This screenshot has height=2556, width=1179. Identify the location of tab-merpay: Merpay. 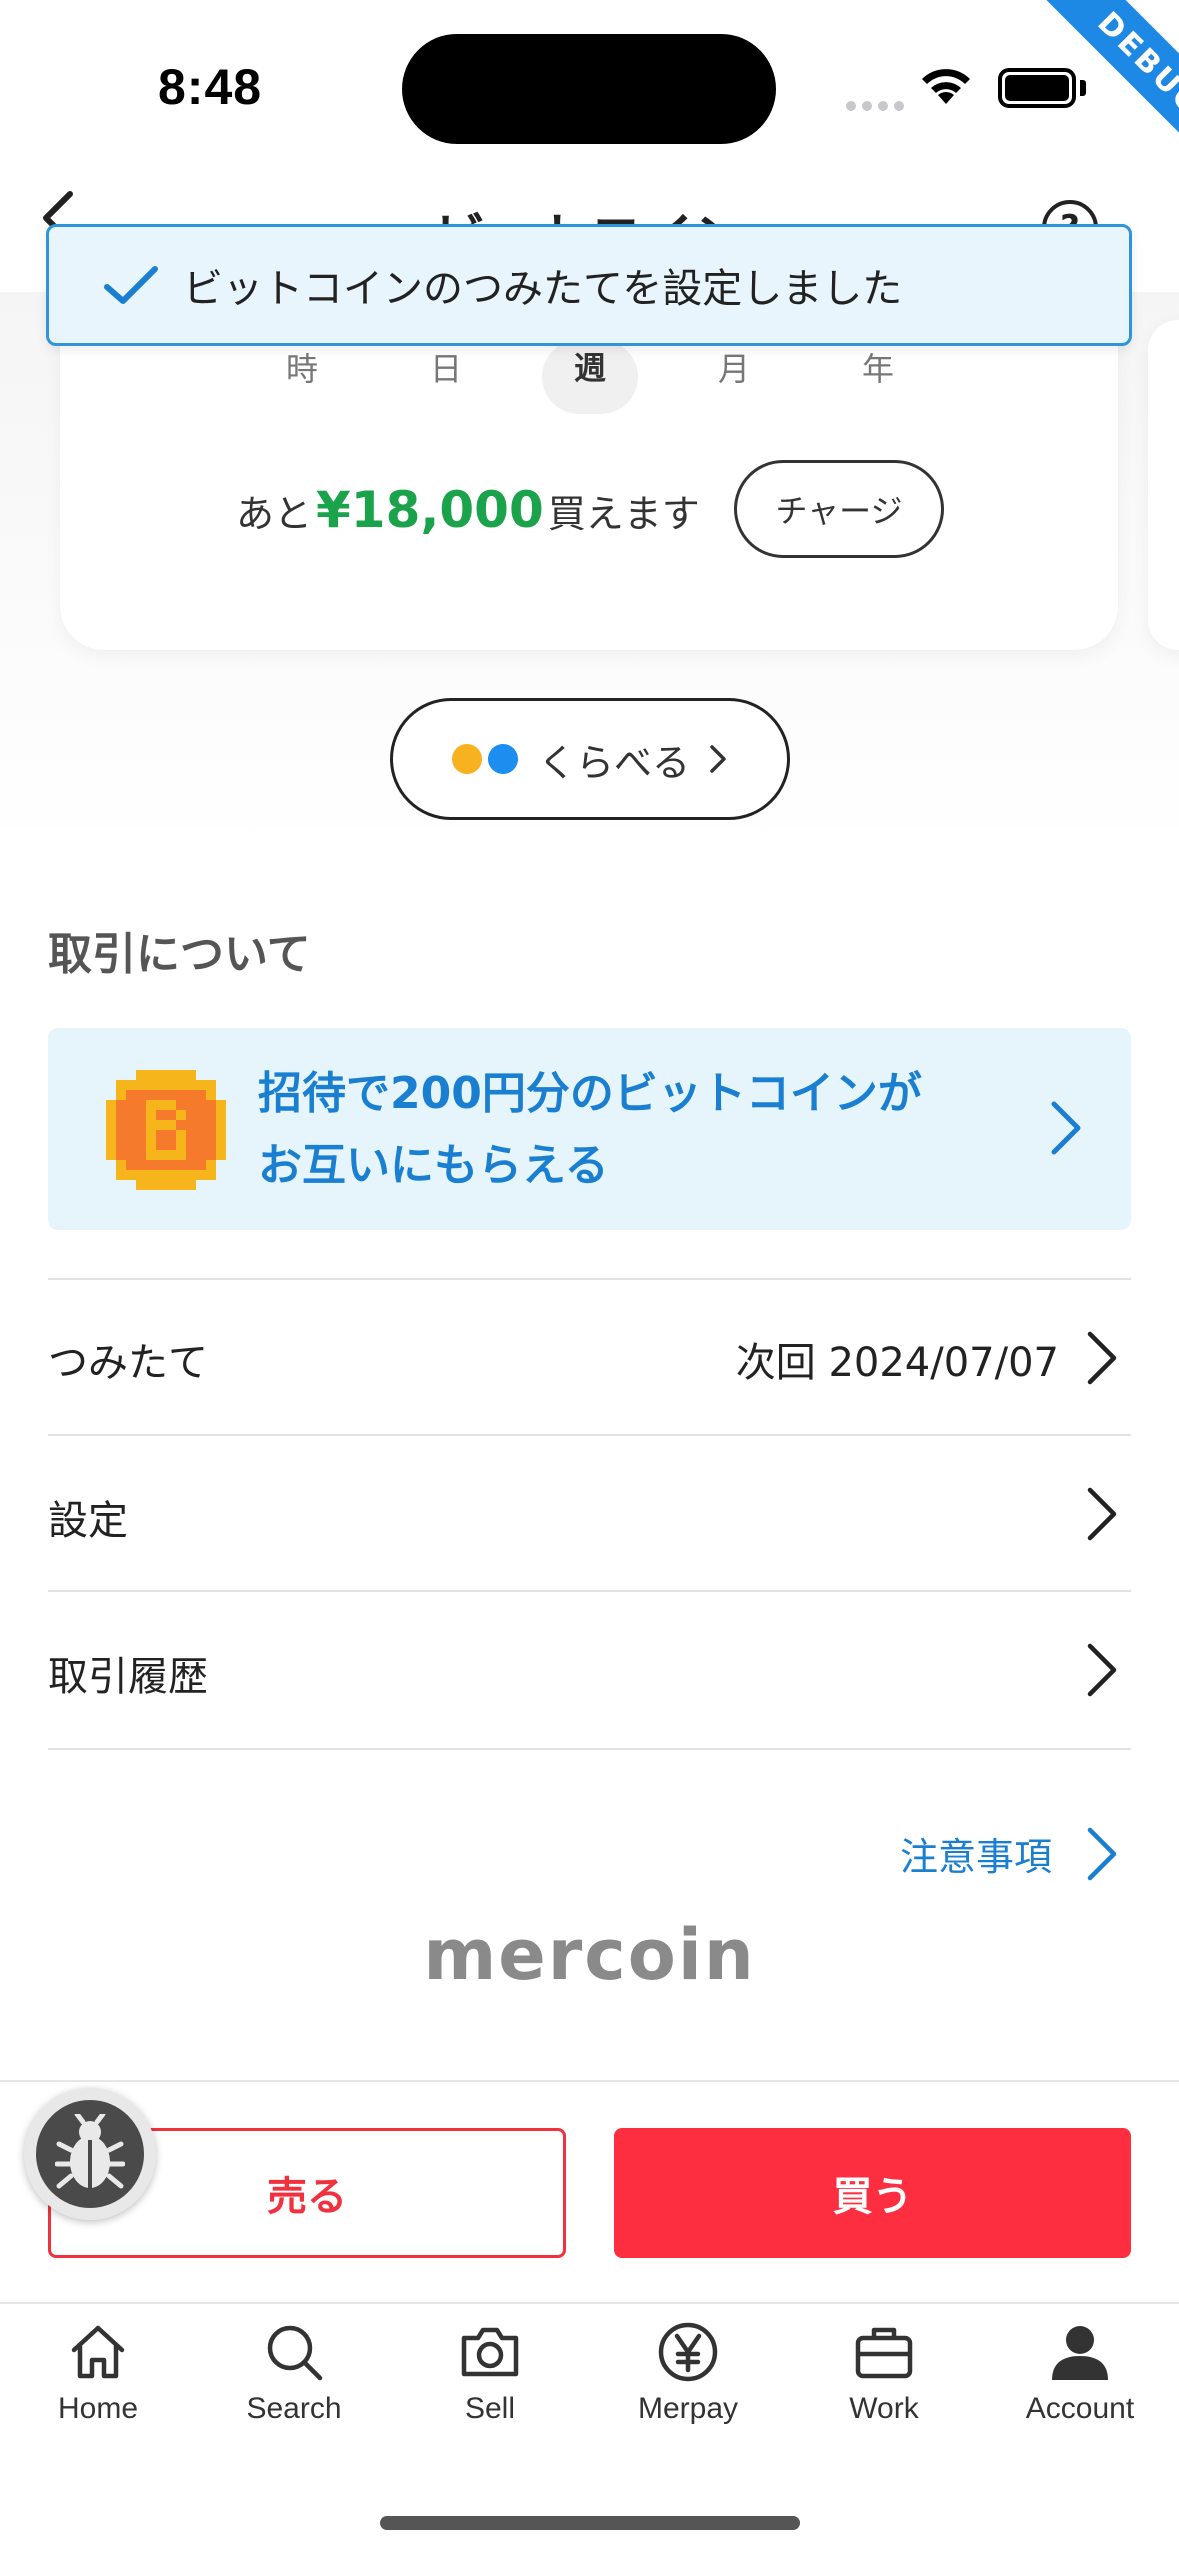
(688, 2373).